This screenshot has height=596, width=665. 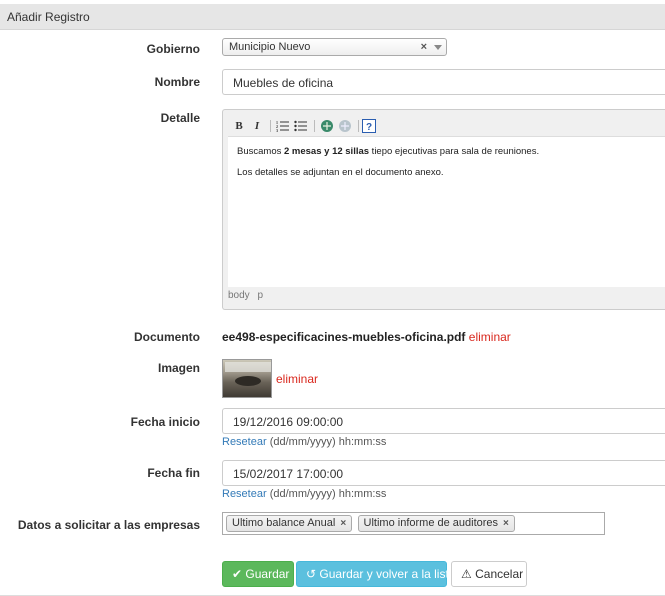 What do you see at coordinates (489, 574) in the screenshot?
I see `cancel-button: ⚠ Cancelar` at bounding box center [489, 574].